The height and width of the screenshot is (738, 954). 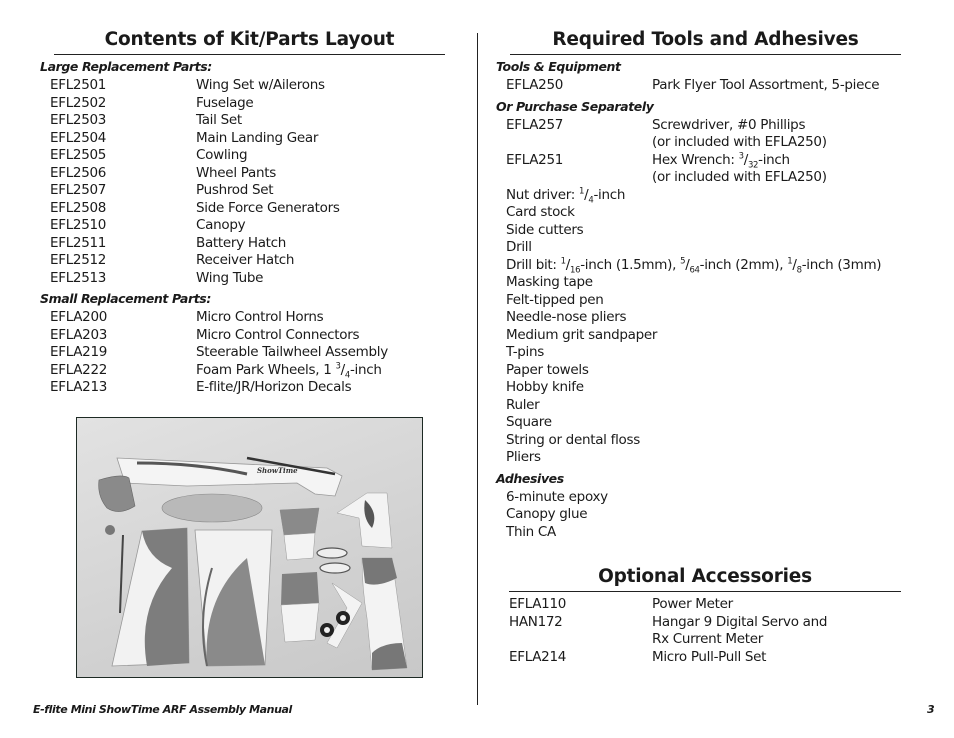 I want to click on part-row: EFLA219 Steerable Tailwheel Assembly, so click(x=242, y=353).